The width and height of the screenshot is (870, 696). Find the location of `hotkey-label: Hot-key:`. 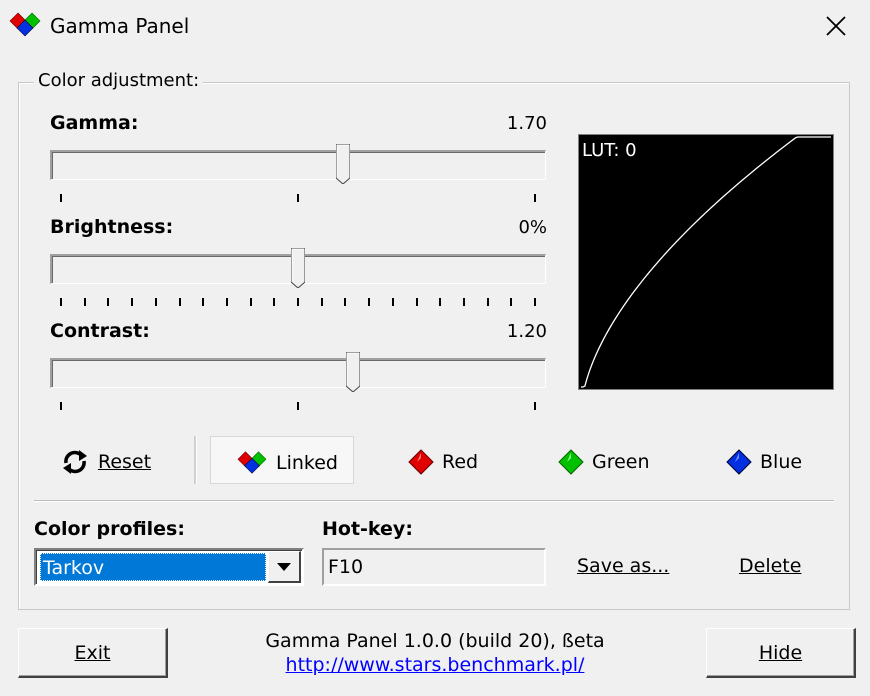

hotkey-label: Hot-key: is located at coordinates (367, 529).